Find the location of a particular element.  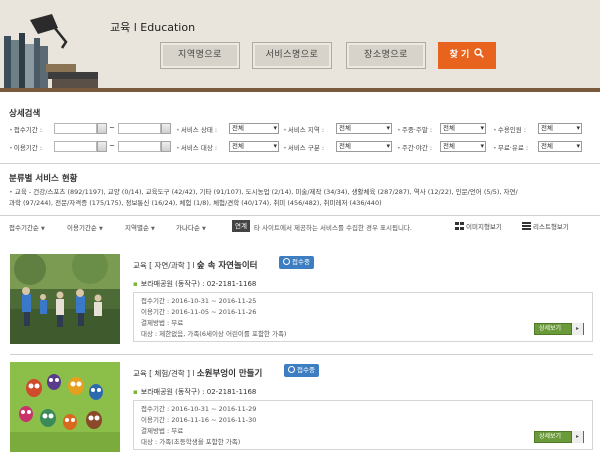

sort-receipt: 접수기간순 ▼ is located at coordinates (27, 227).